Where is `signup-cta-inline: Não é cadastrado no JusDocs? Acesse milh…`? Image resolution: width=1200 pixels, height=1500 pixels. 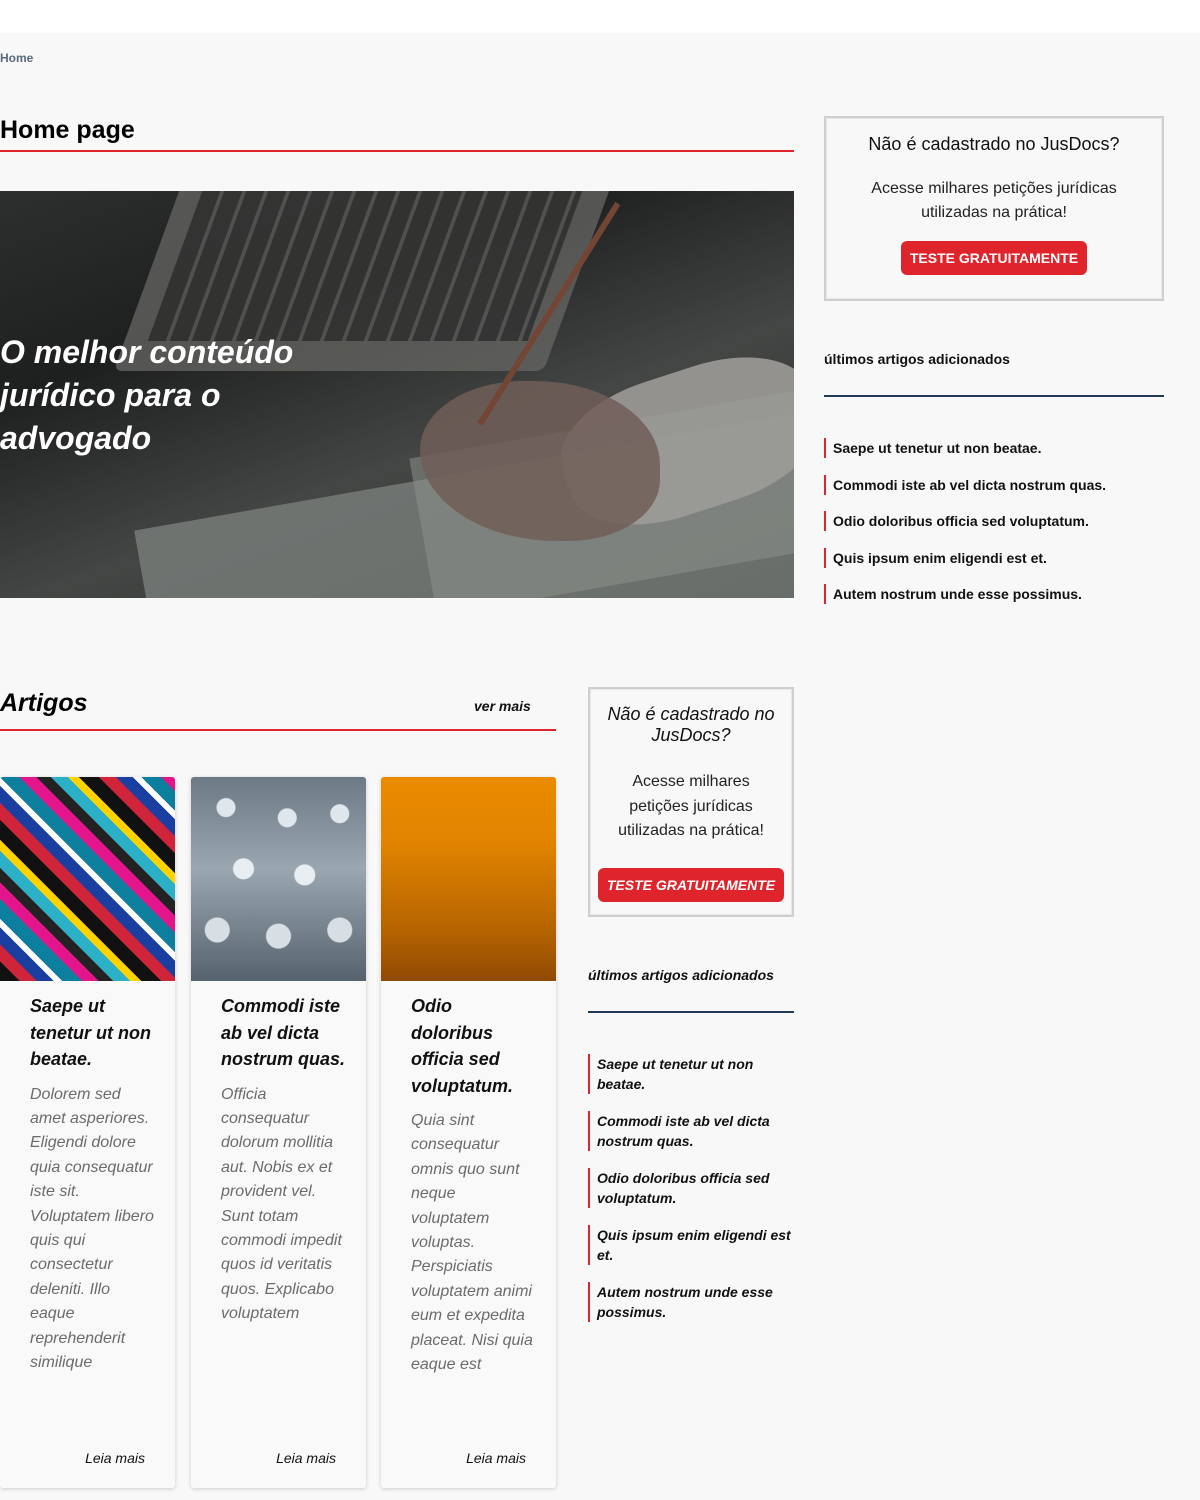 signup-cta-inline: Não é cadastrado no JusDocs? Acesse milh… is located at coordinates (691, 802).